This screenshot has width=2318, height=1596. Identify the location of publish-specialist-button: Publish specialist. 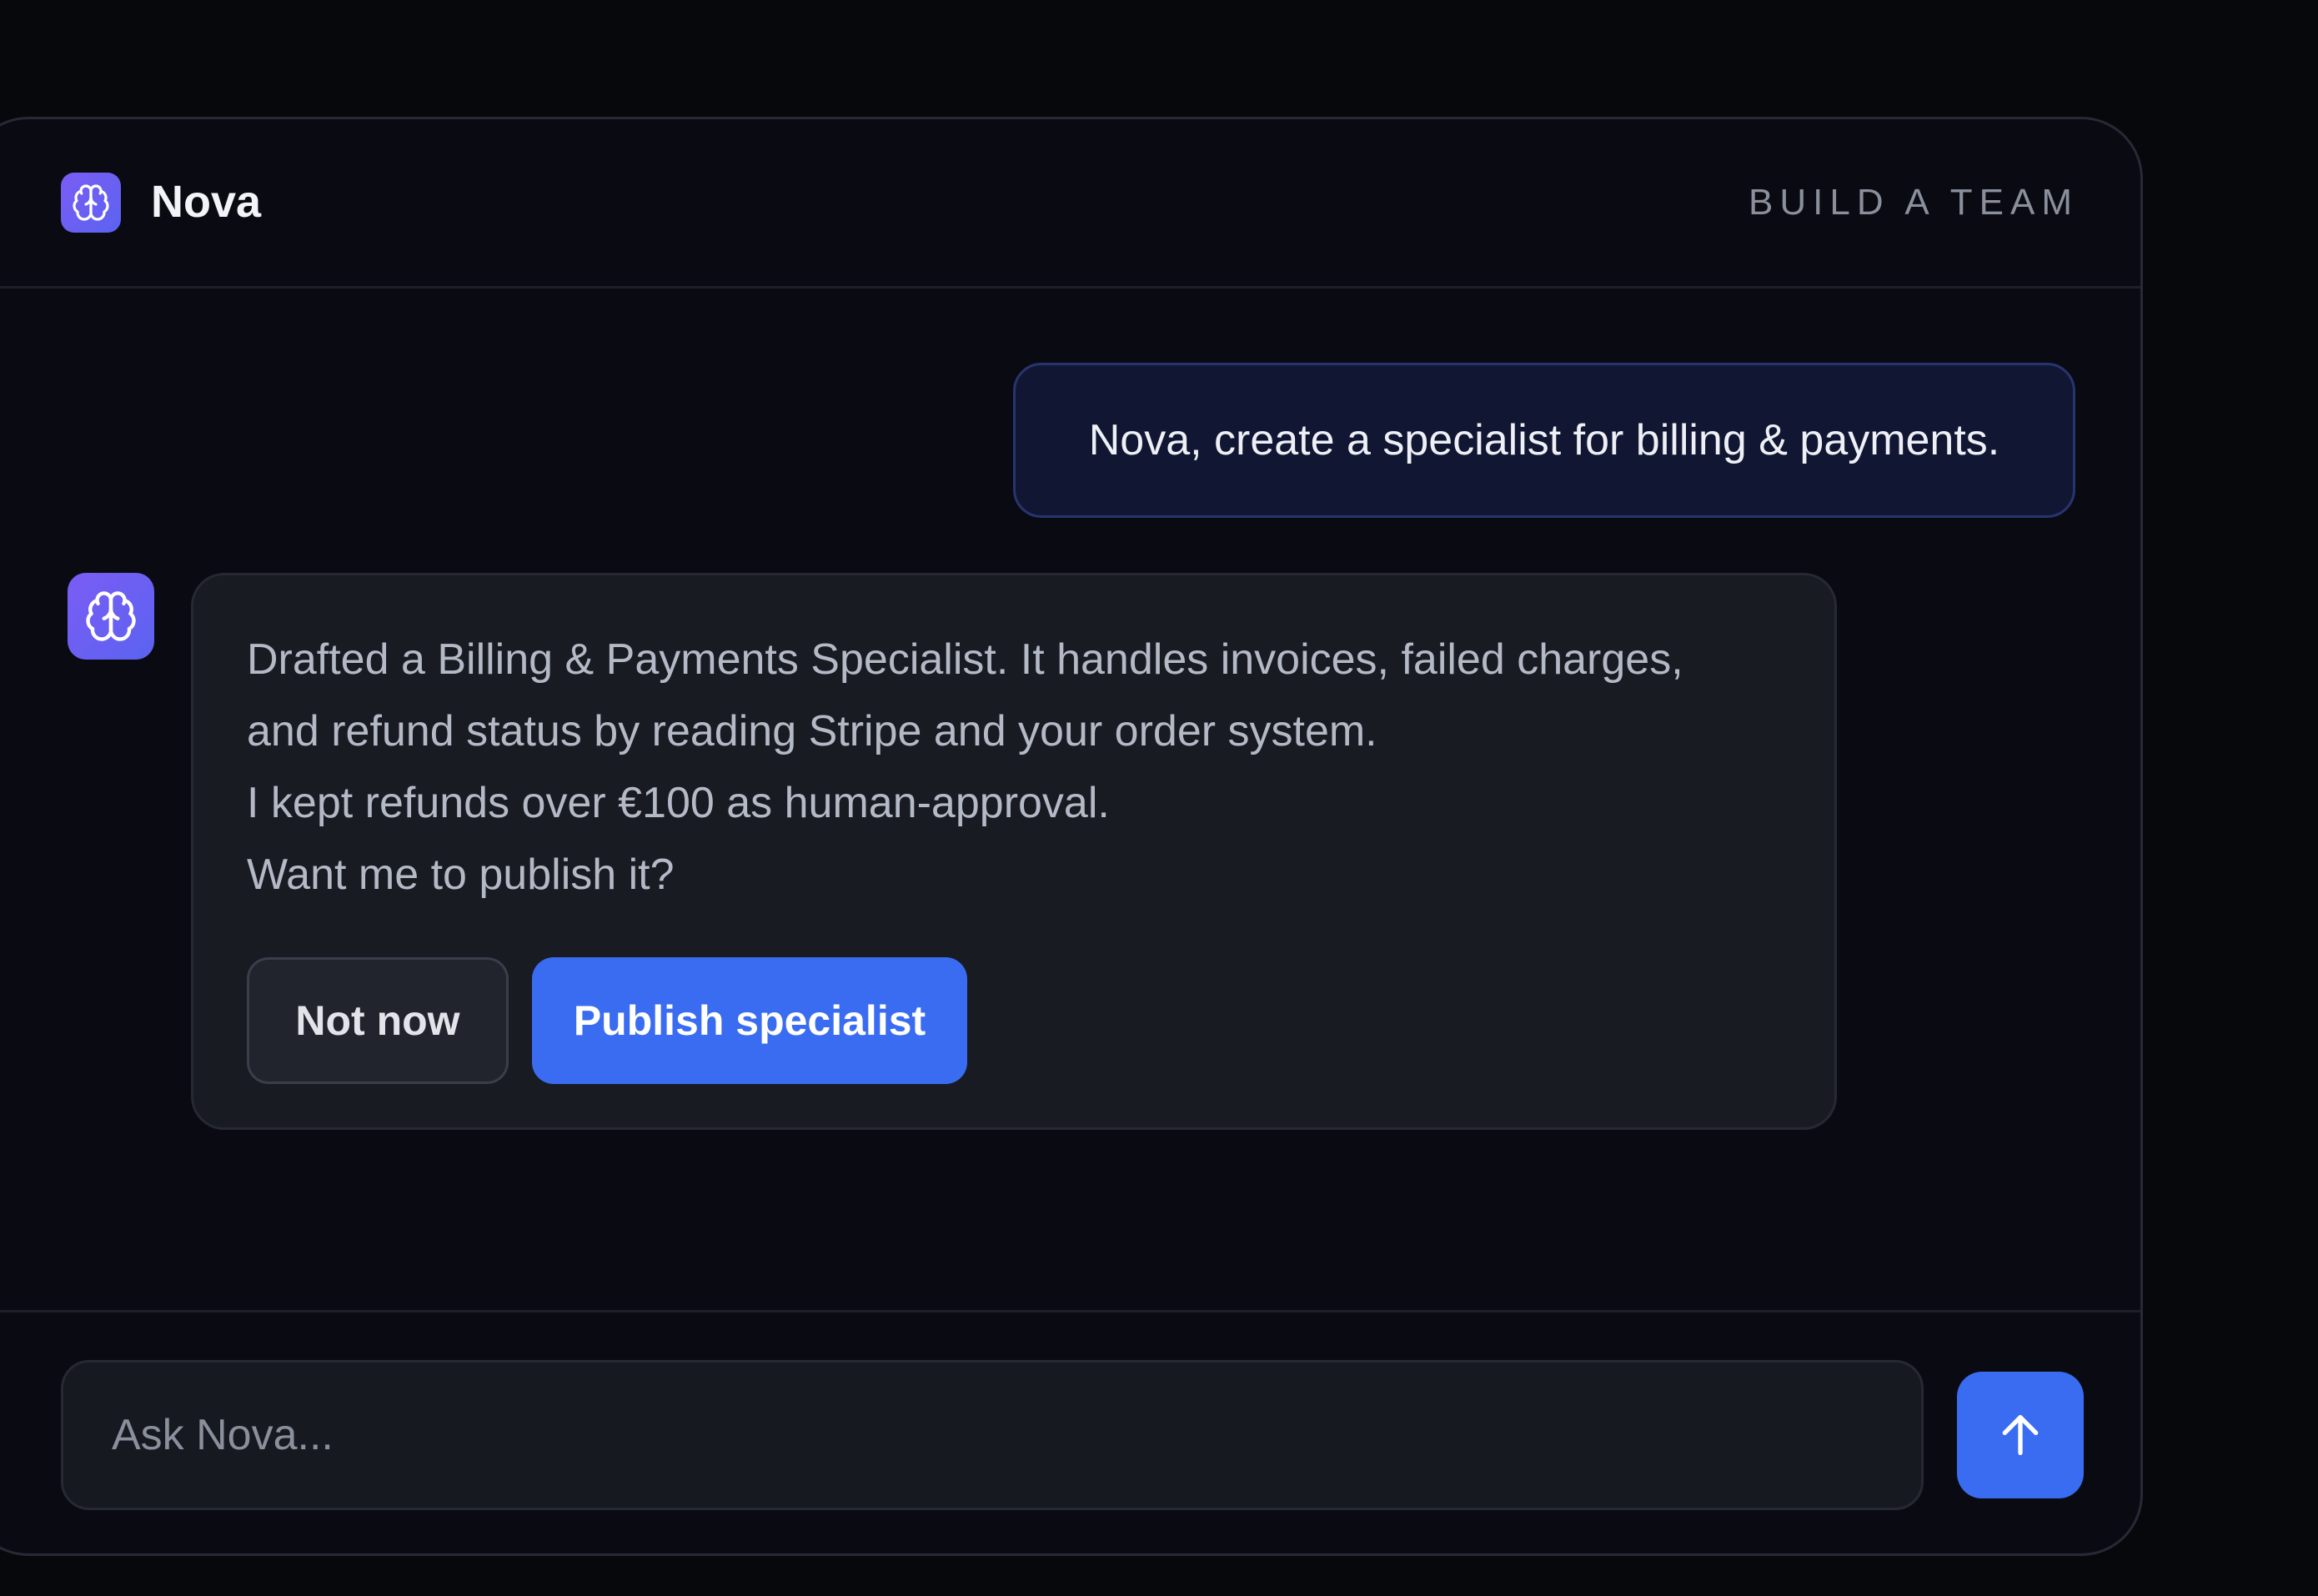
(749, 1020).